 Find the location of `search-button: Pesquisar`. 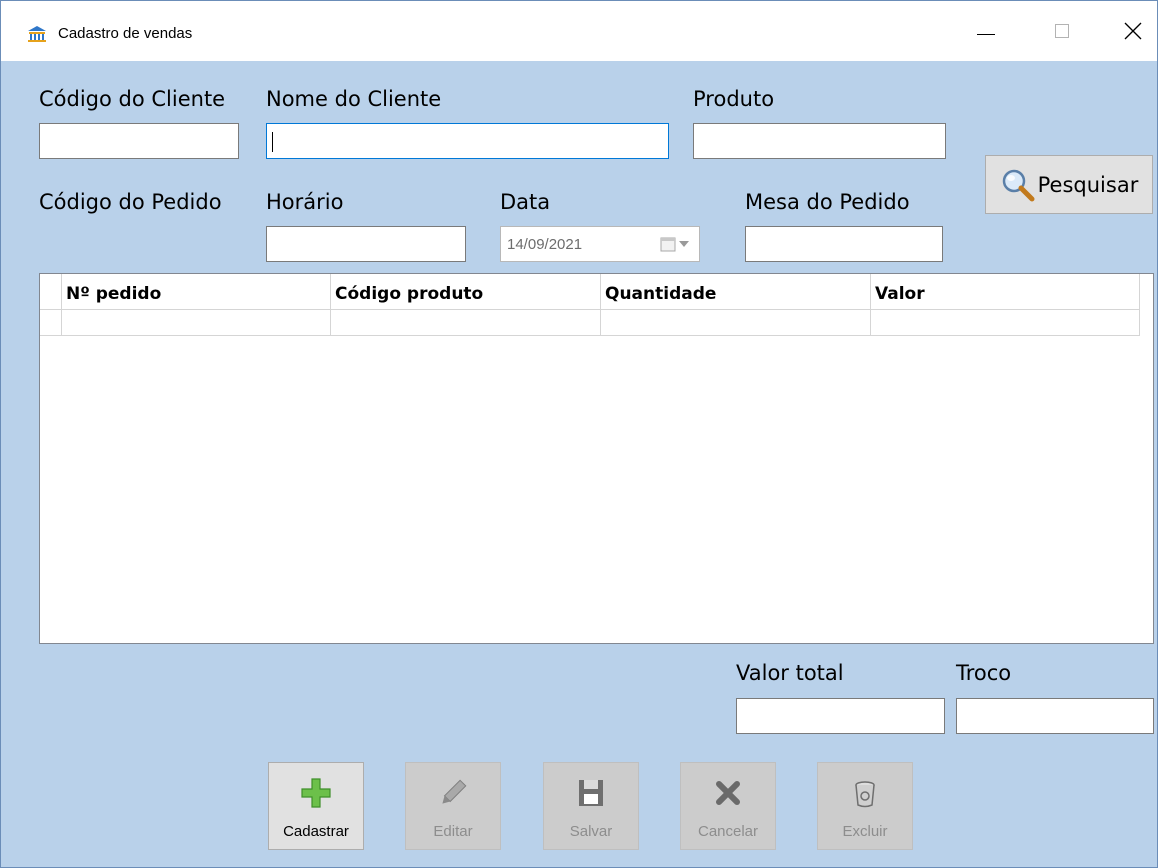

search-button: Pesquisar is located at coordinates (1069, 184).